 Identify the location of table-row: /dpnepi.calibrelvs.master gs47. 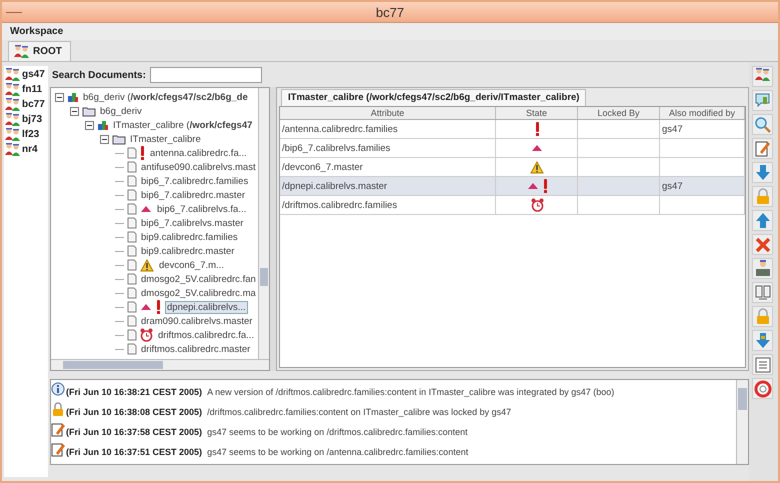
(512, 186).